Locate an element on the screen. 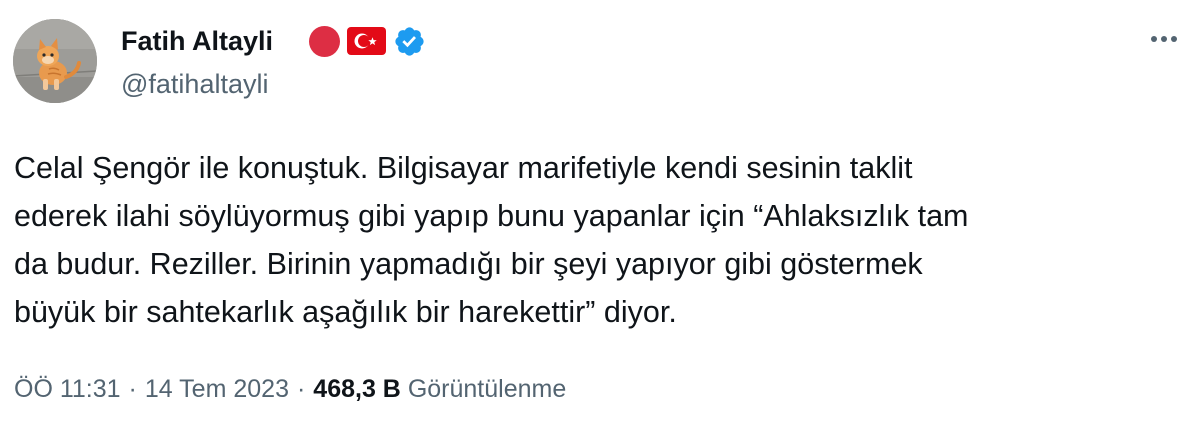 The height and width of the screenshot is (431, 1200). turkish-flag-icon is located at coordinates (366, 41).